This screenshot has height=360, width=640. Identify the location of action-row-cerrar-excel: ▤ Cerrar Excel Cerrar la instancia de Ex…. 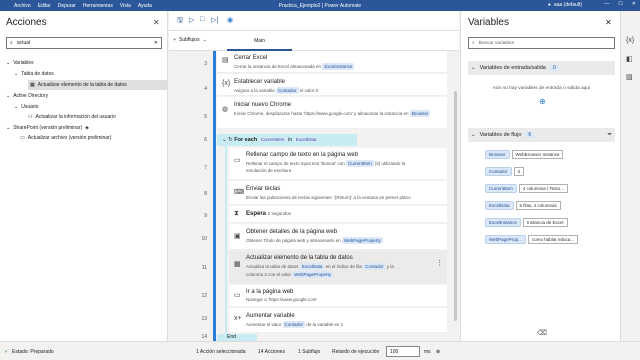
(332, 62).